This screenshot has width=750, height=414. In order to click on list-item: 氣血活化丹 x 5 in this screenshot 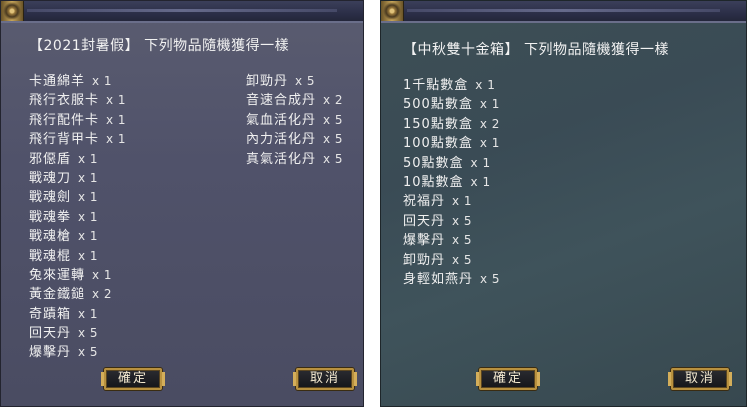, I will do `click(294, 120)`.